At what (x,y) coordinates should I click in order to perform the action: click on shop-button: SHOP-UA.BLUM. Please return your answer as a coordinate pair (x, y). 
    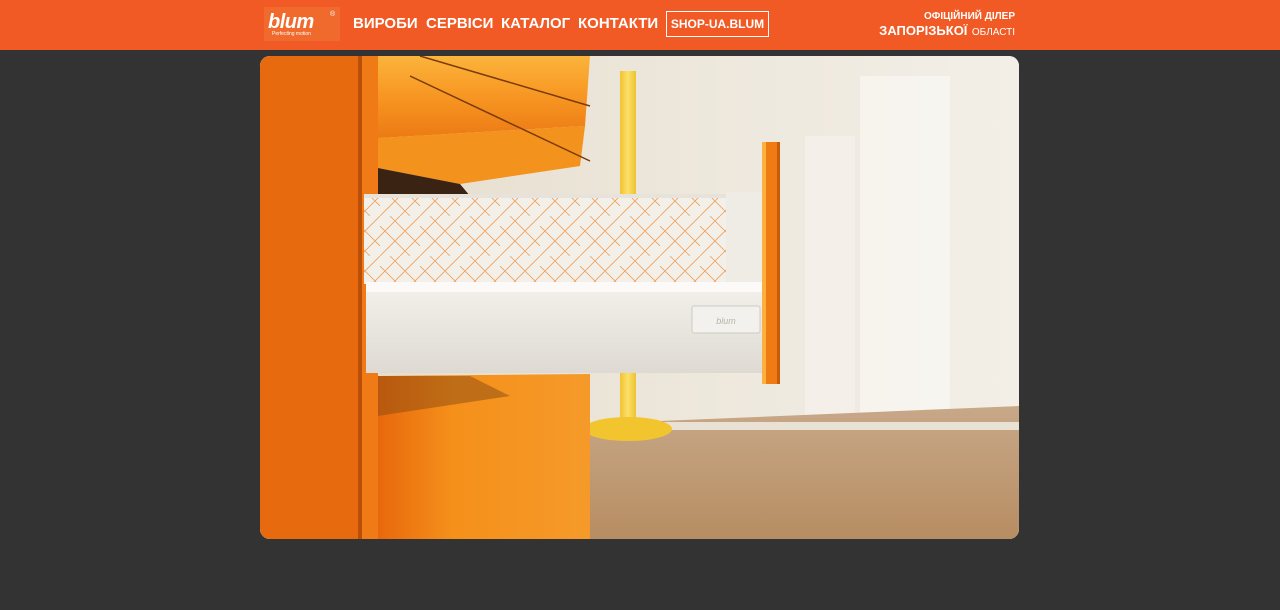
    Looking at the image, I should click on (717, 24).